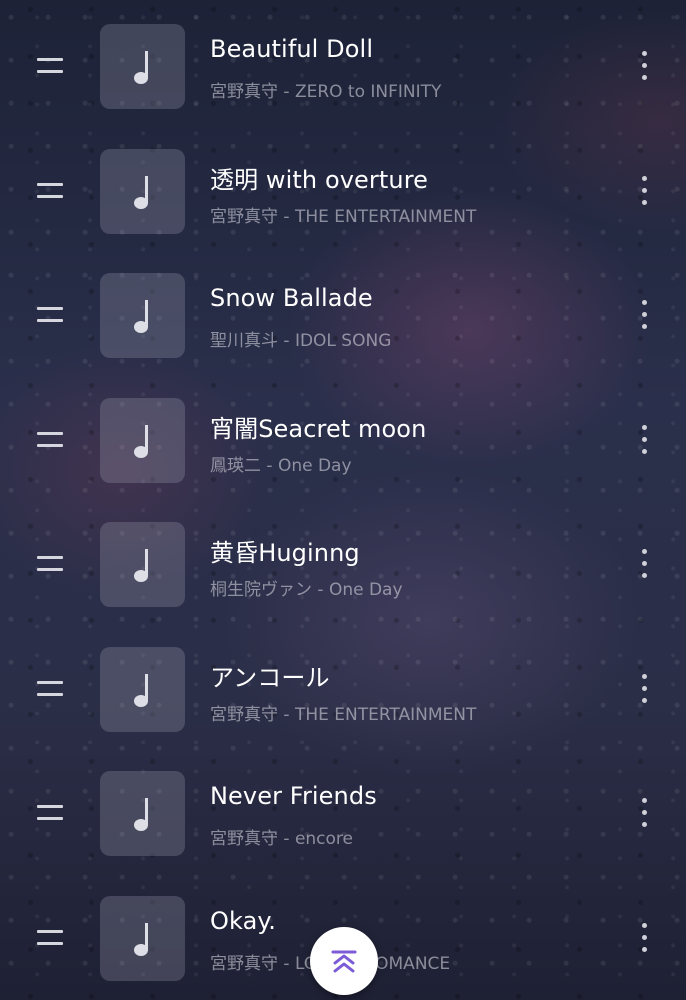  Describe the element at coordinates (281, 466) in the screenshot. I see `song-artist-album: 鳳瑛二 - One Day` at that location.